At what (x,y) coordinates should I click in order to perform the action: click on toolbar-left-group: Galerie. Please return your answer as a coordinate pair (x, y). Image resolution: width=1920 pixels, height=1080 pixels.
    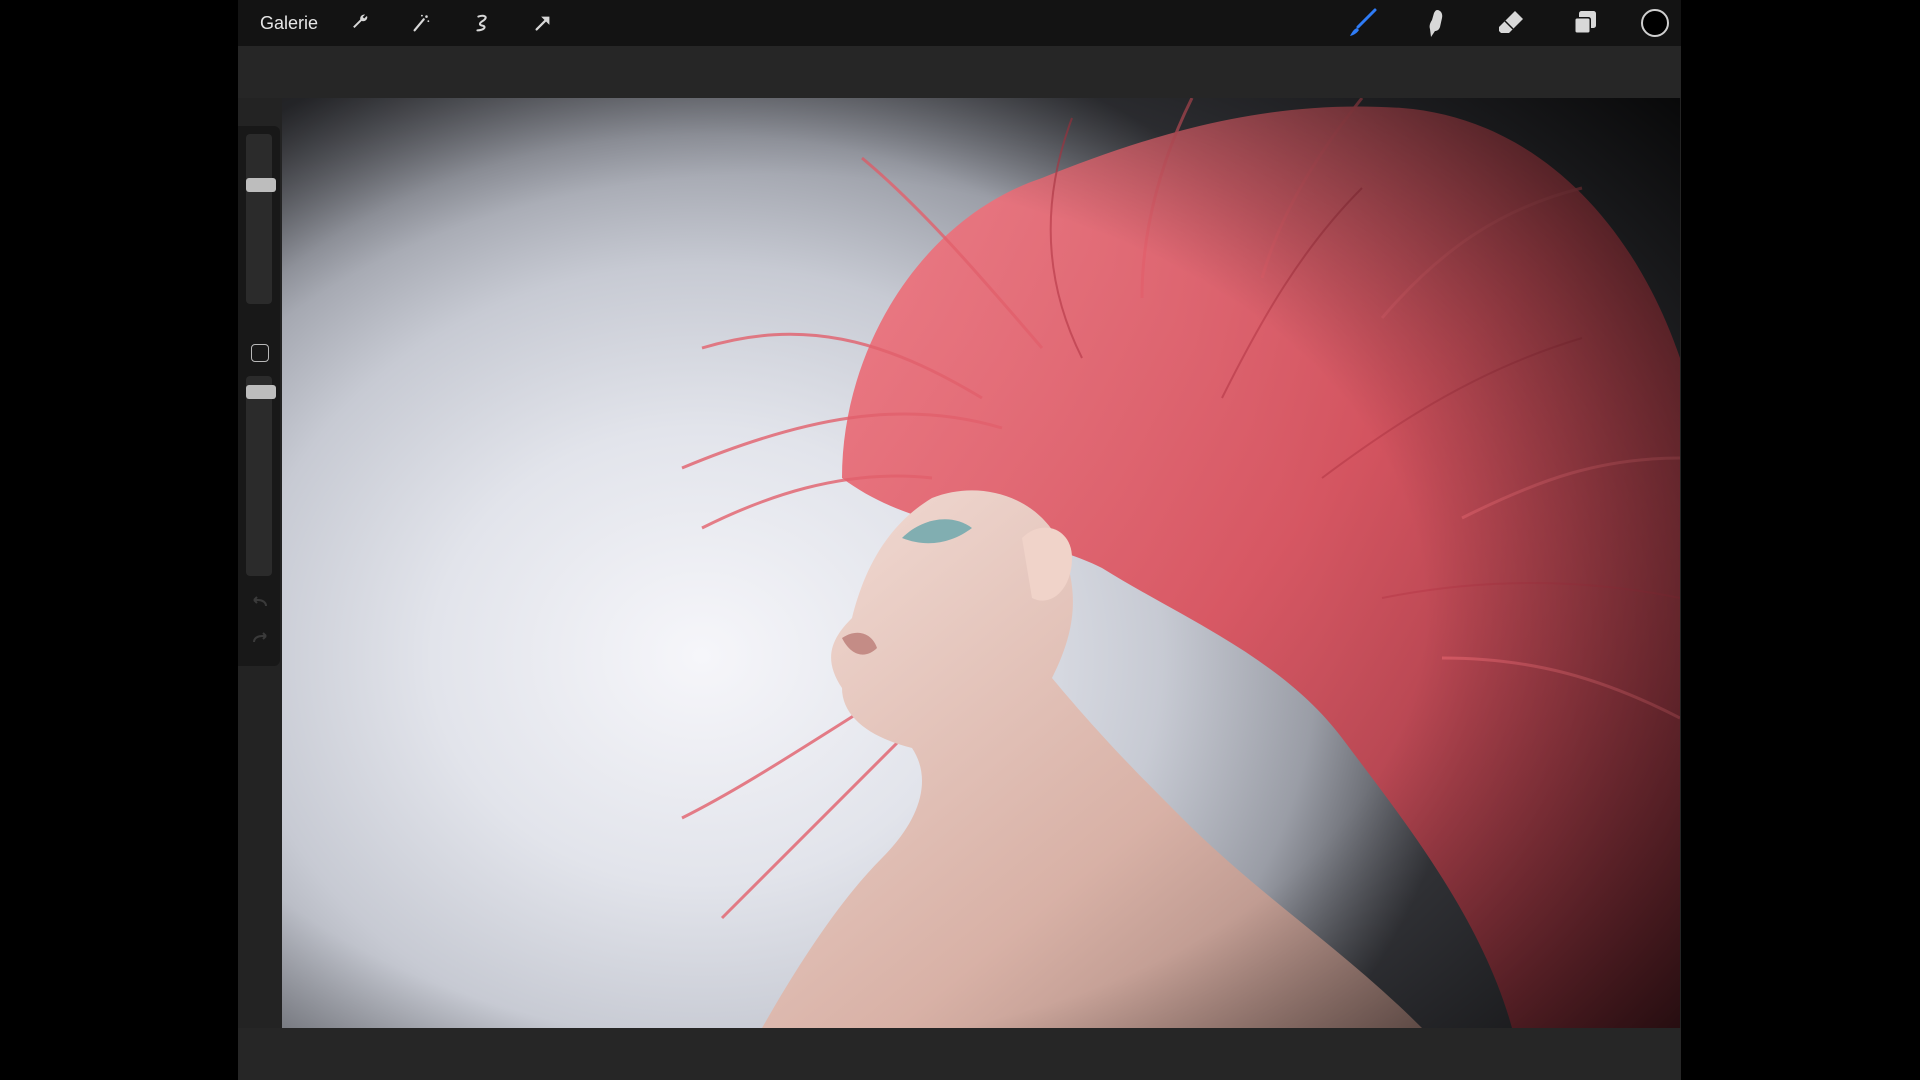
    Looking at the image, I should click on (424, 23).